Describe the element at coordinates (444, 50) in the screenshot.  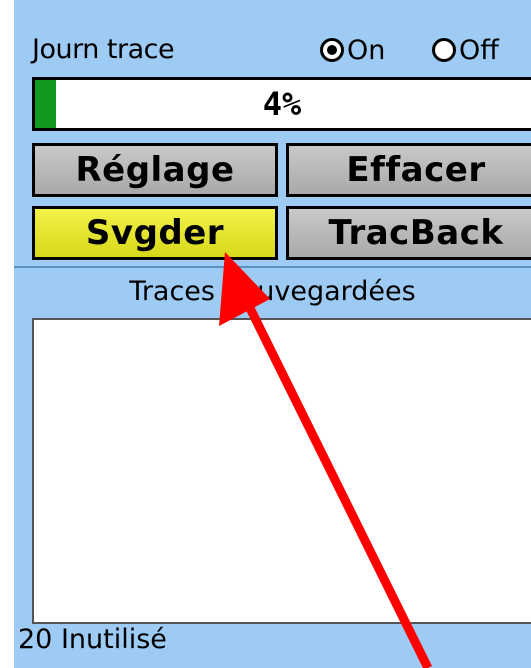
I see `radio-empty-icon` at that location.